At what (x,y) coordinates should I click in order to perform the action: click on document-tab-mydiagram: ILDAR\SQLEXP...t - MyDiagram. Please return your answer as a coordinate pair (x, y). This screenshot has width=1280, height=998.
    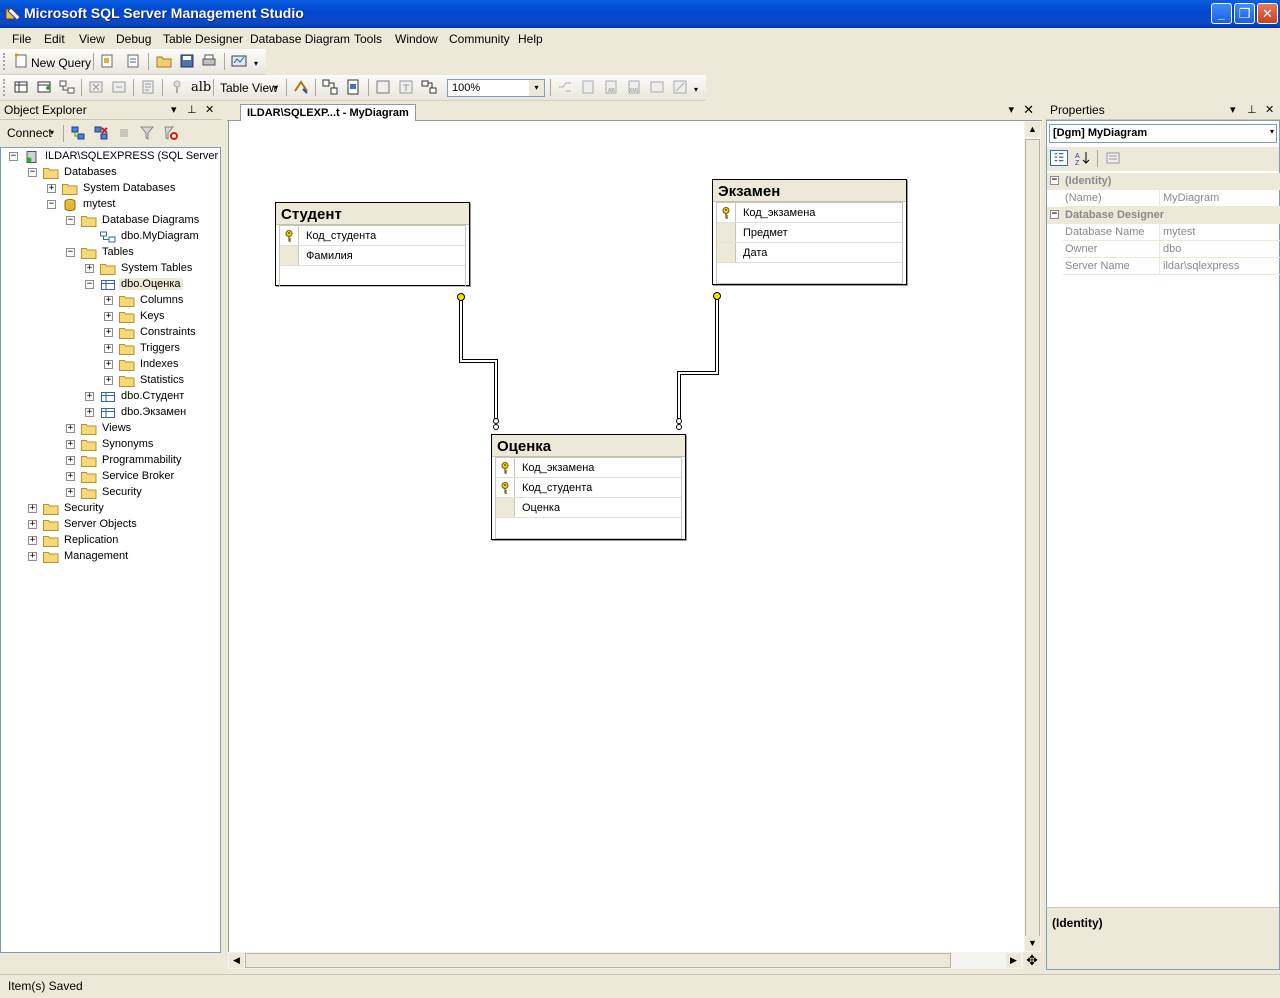
    Looking at the image, I should click on (328, 113).